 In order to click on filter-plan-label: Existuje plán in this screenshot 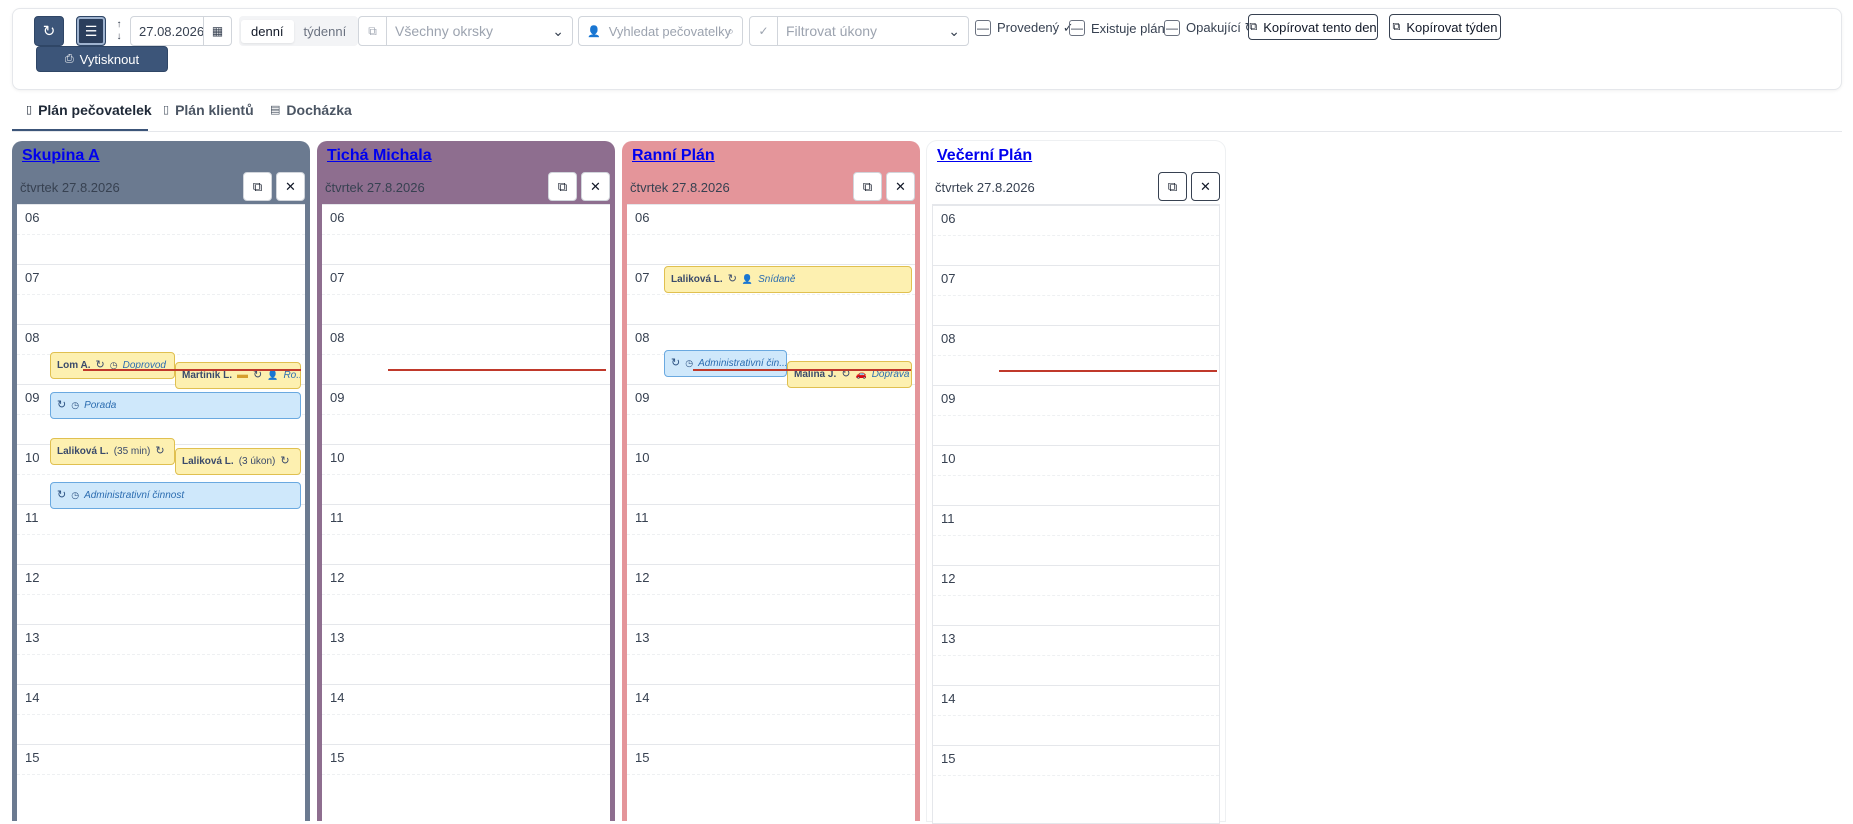, I will do `click(1128, 28)`.